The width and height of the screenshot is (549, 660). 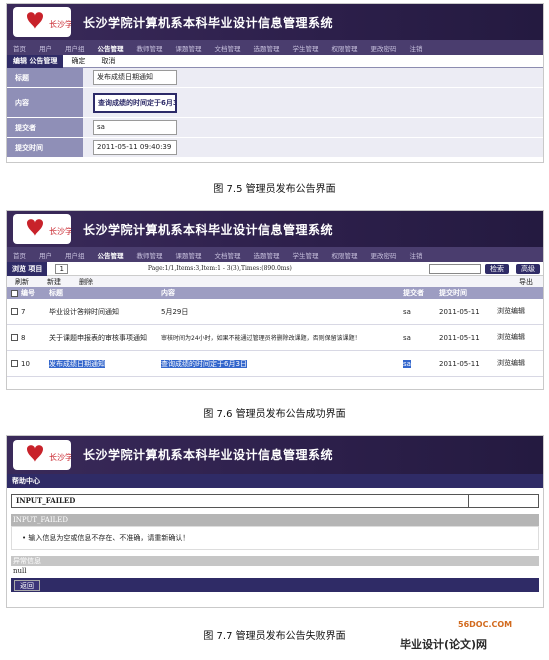 What do you see at coordinates (275, 561) in the screenshot?
I see `detail-header: 异常信息` at bounding box center [275, 561].